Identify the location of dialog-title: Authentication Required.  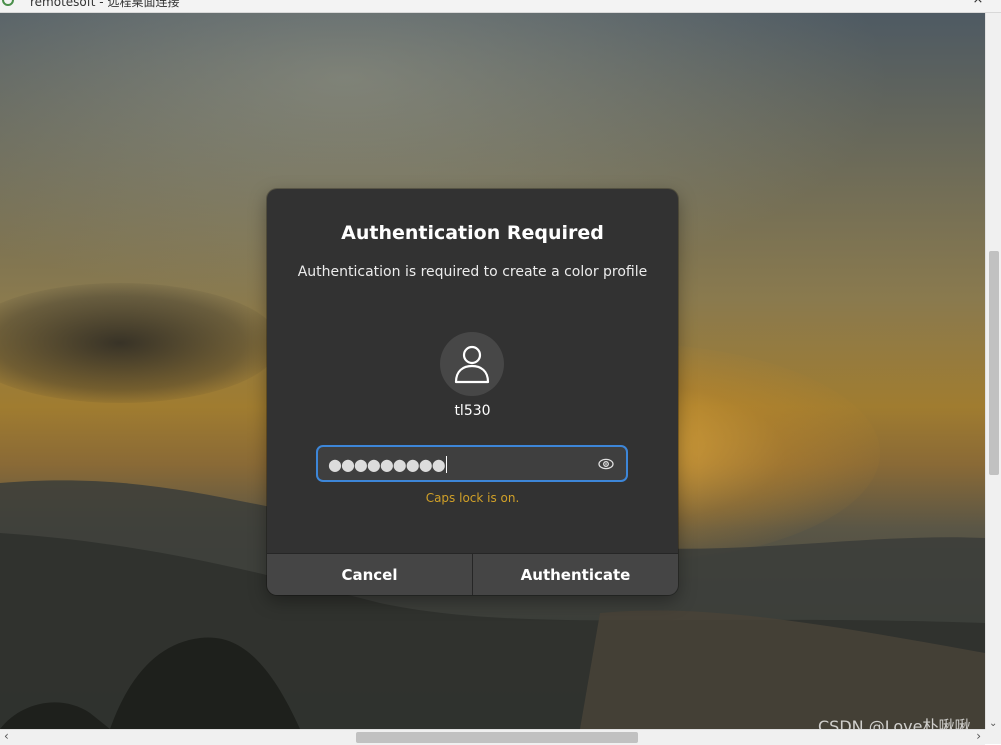
(472, 233).